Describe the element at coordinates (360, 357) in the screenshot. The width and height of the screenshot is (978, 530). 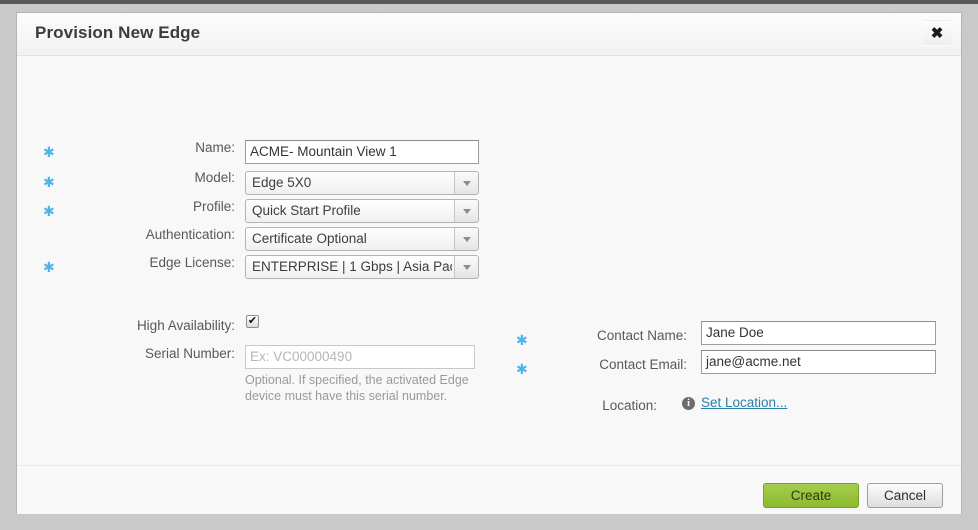
I see `serial-number-input: Ex: VC00000490` at that location.